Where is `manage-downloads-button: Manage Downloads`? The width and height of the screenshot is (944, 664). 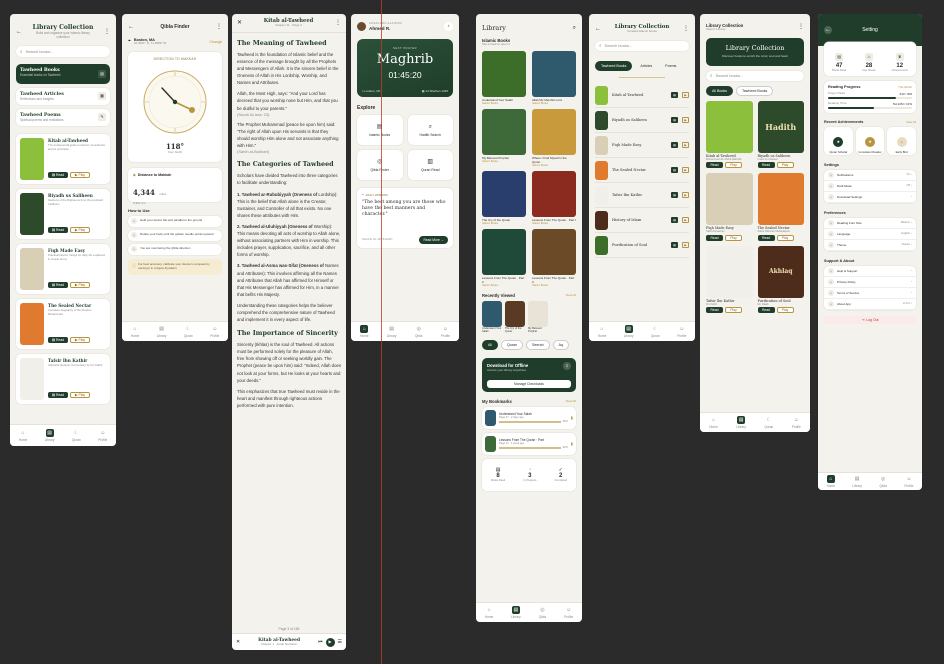
manage-downloads-button: Manage Downloads is located at coordinates (529, 383).